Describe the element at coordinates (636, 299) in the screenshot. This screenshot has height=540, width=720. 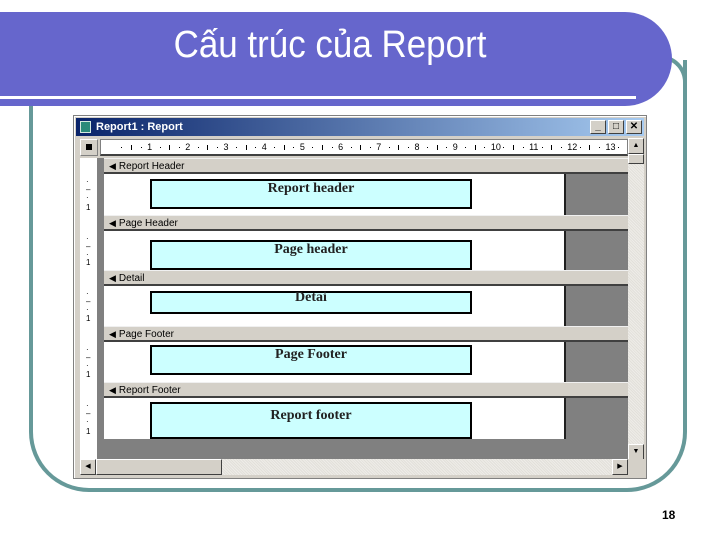
I see `vertical-scrollbar: ▲ ▼` at that location.